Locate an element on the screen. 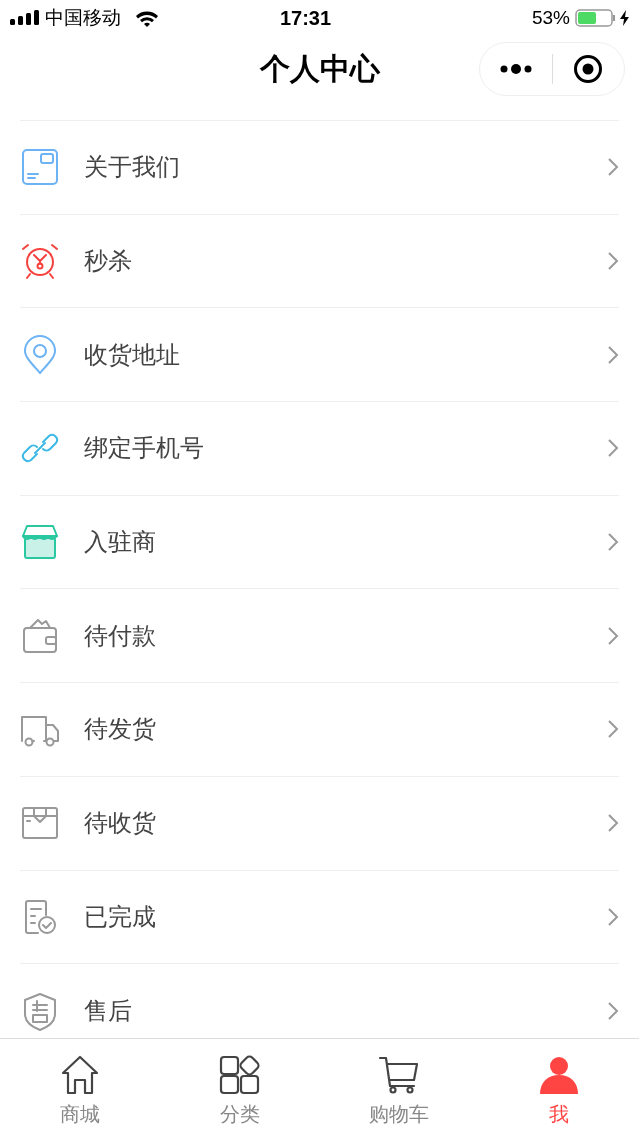 The height and width of the screenshot is (1136, 639). page-title: 个人中心 is located at coordinates (319, 68).